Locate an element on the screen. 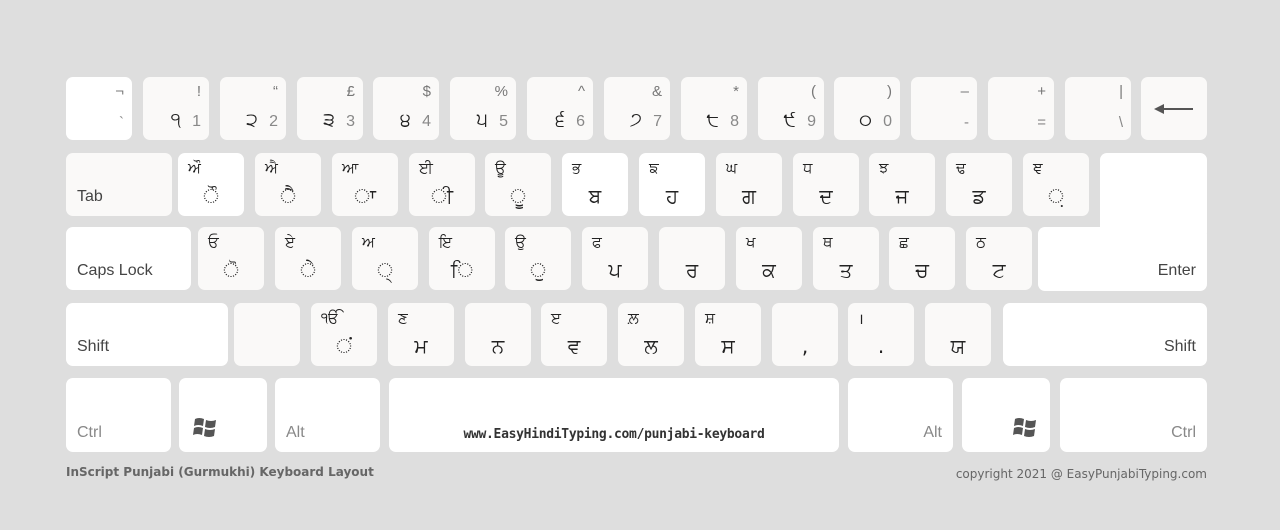 This screenshot has height=530, width=1280. key-row1-13: | \ is located at coordinates (1098, 108).